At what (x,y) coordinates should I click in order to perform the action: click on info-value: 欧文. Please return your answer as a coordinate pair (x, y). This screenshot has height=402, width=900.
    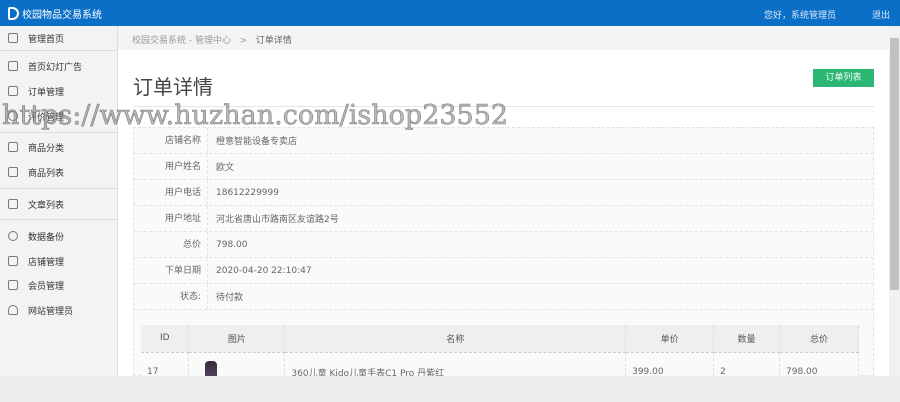
    Looking at the image, I should click on (225, 168).